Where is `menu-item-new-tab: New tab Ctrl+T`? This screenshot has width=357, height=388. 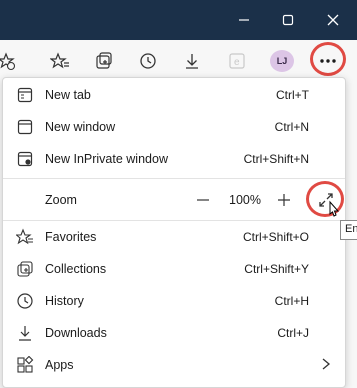
menu-item-new-tab: New tab Ctrl+T is located at coordinates (174, 95).